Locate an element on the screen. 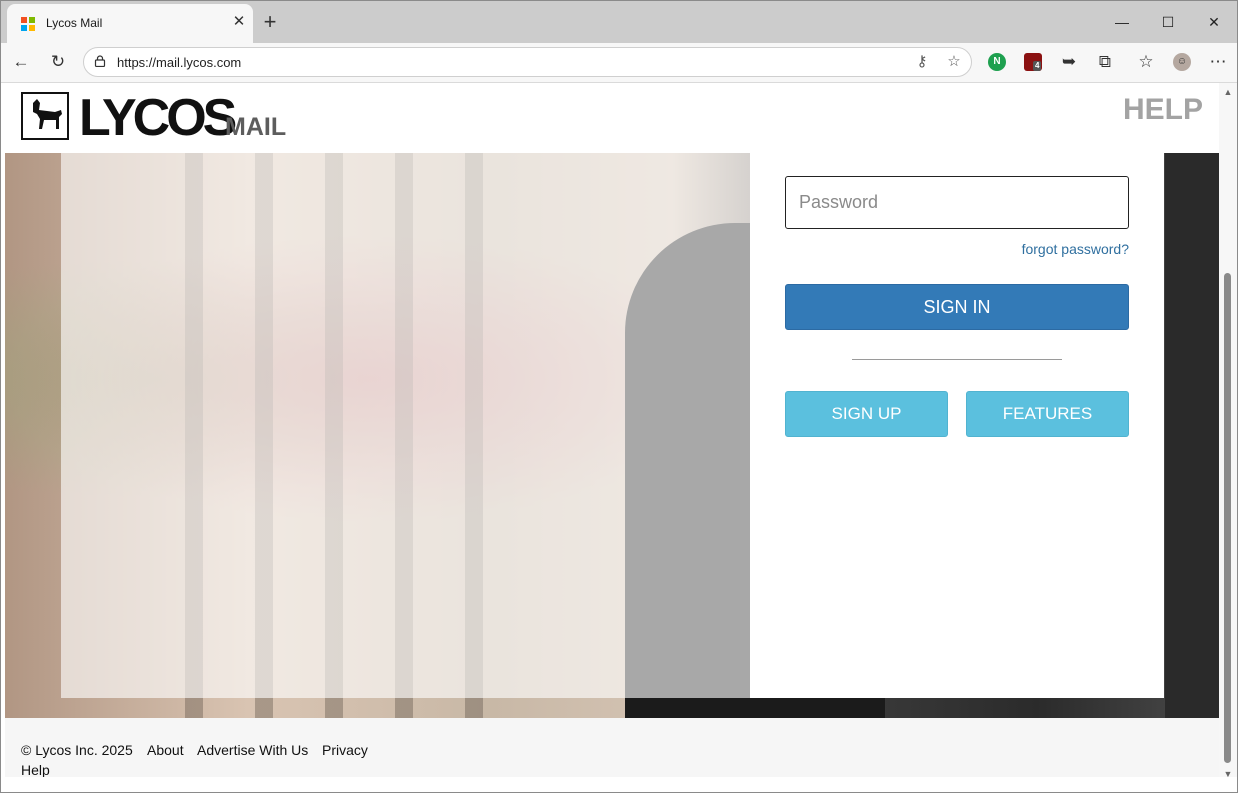  extension-n-icon: N is located at coordinates (997, 62).